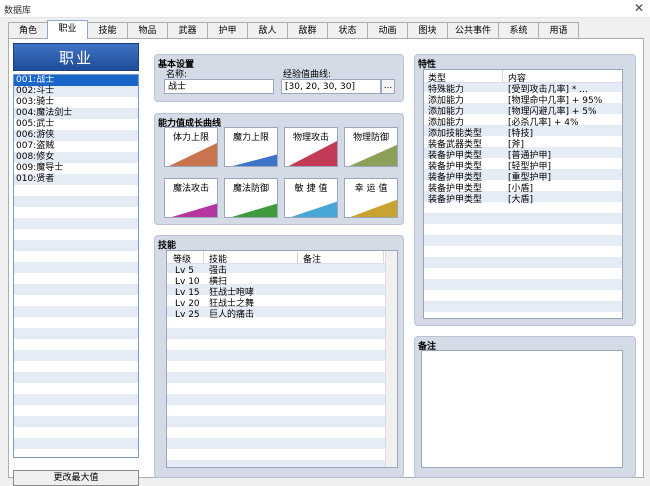 Image resolution: width=650 pixels, height=486 pixels. I want to click on trait-row: 装备护甲类型 [大盾], so click(523, 200).